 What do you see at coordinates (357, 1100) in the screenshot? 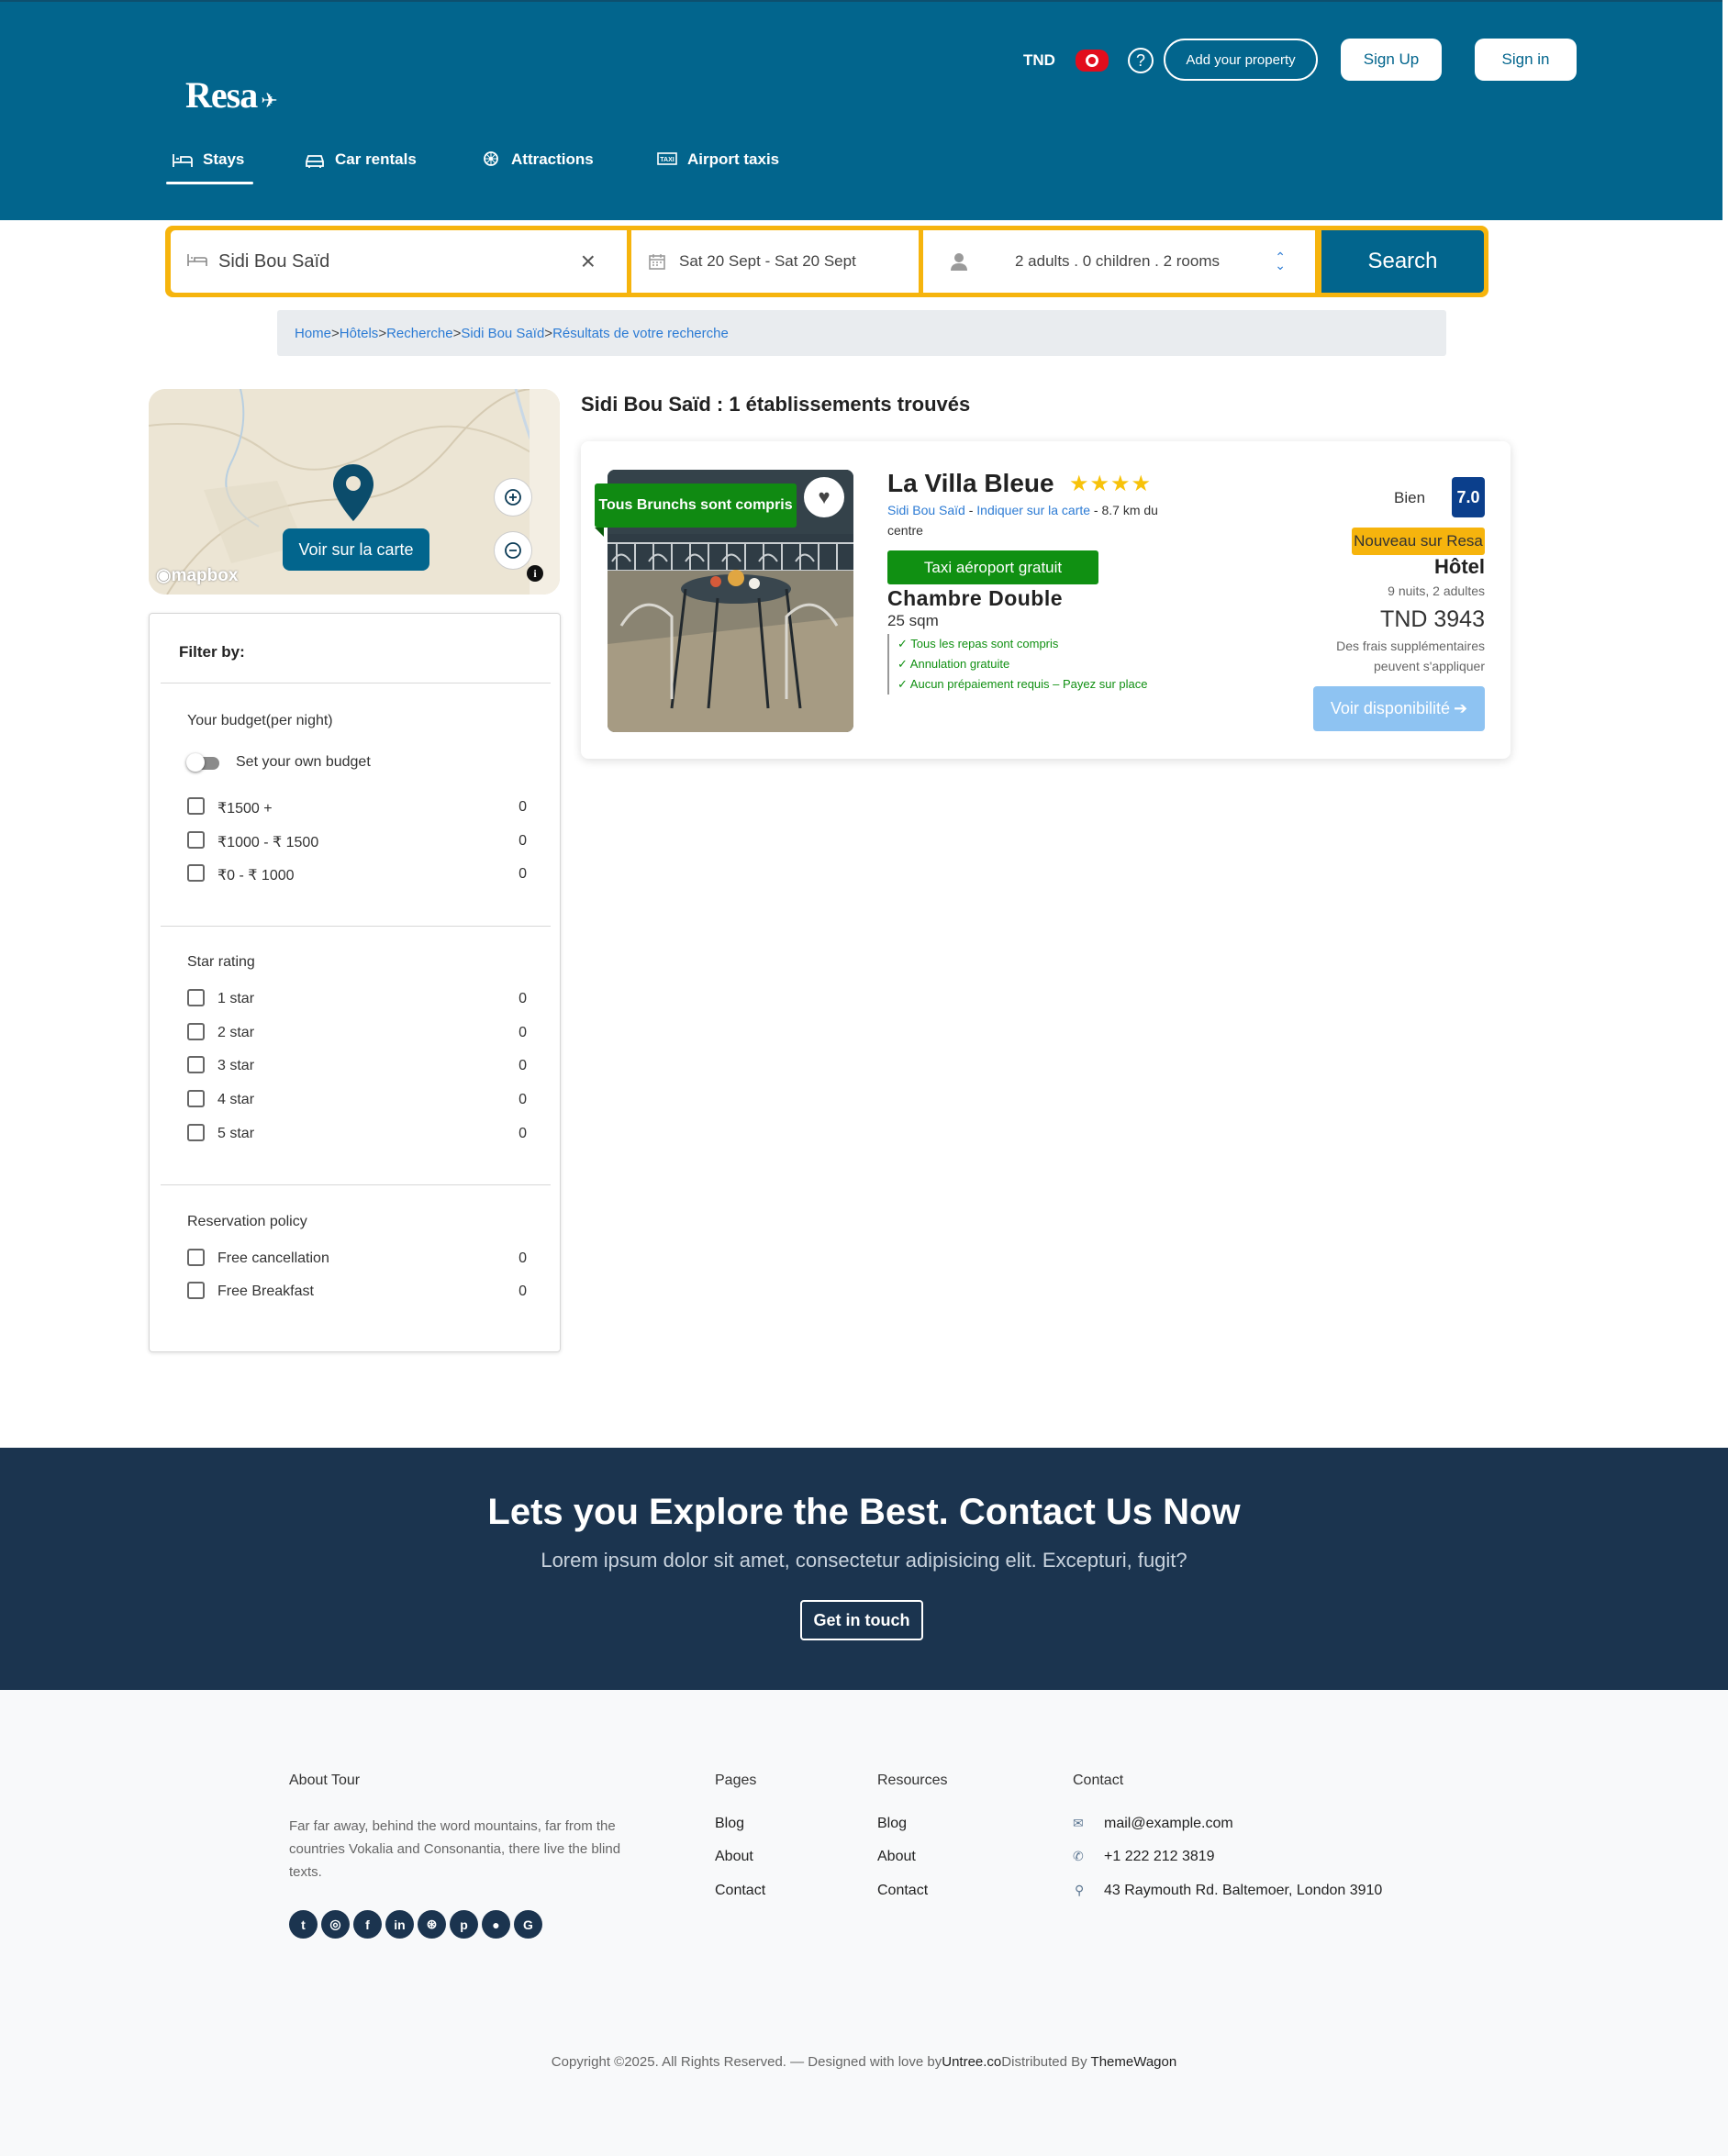
I see `star-option: 4 star 0` at bounding box center [357, 1100].